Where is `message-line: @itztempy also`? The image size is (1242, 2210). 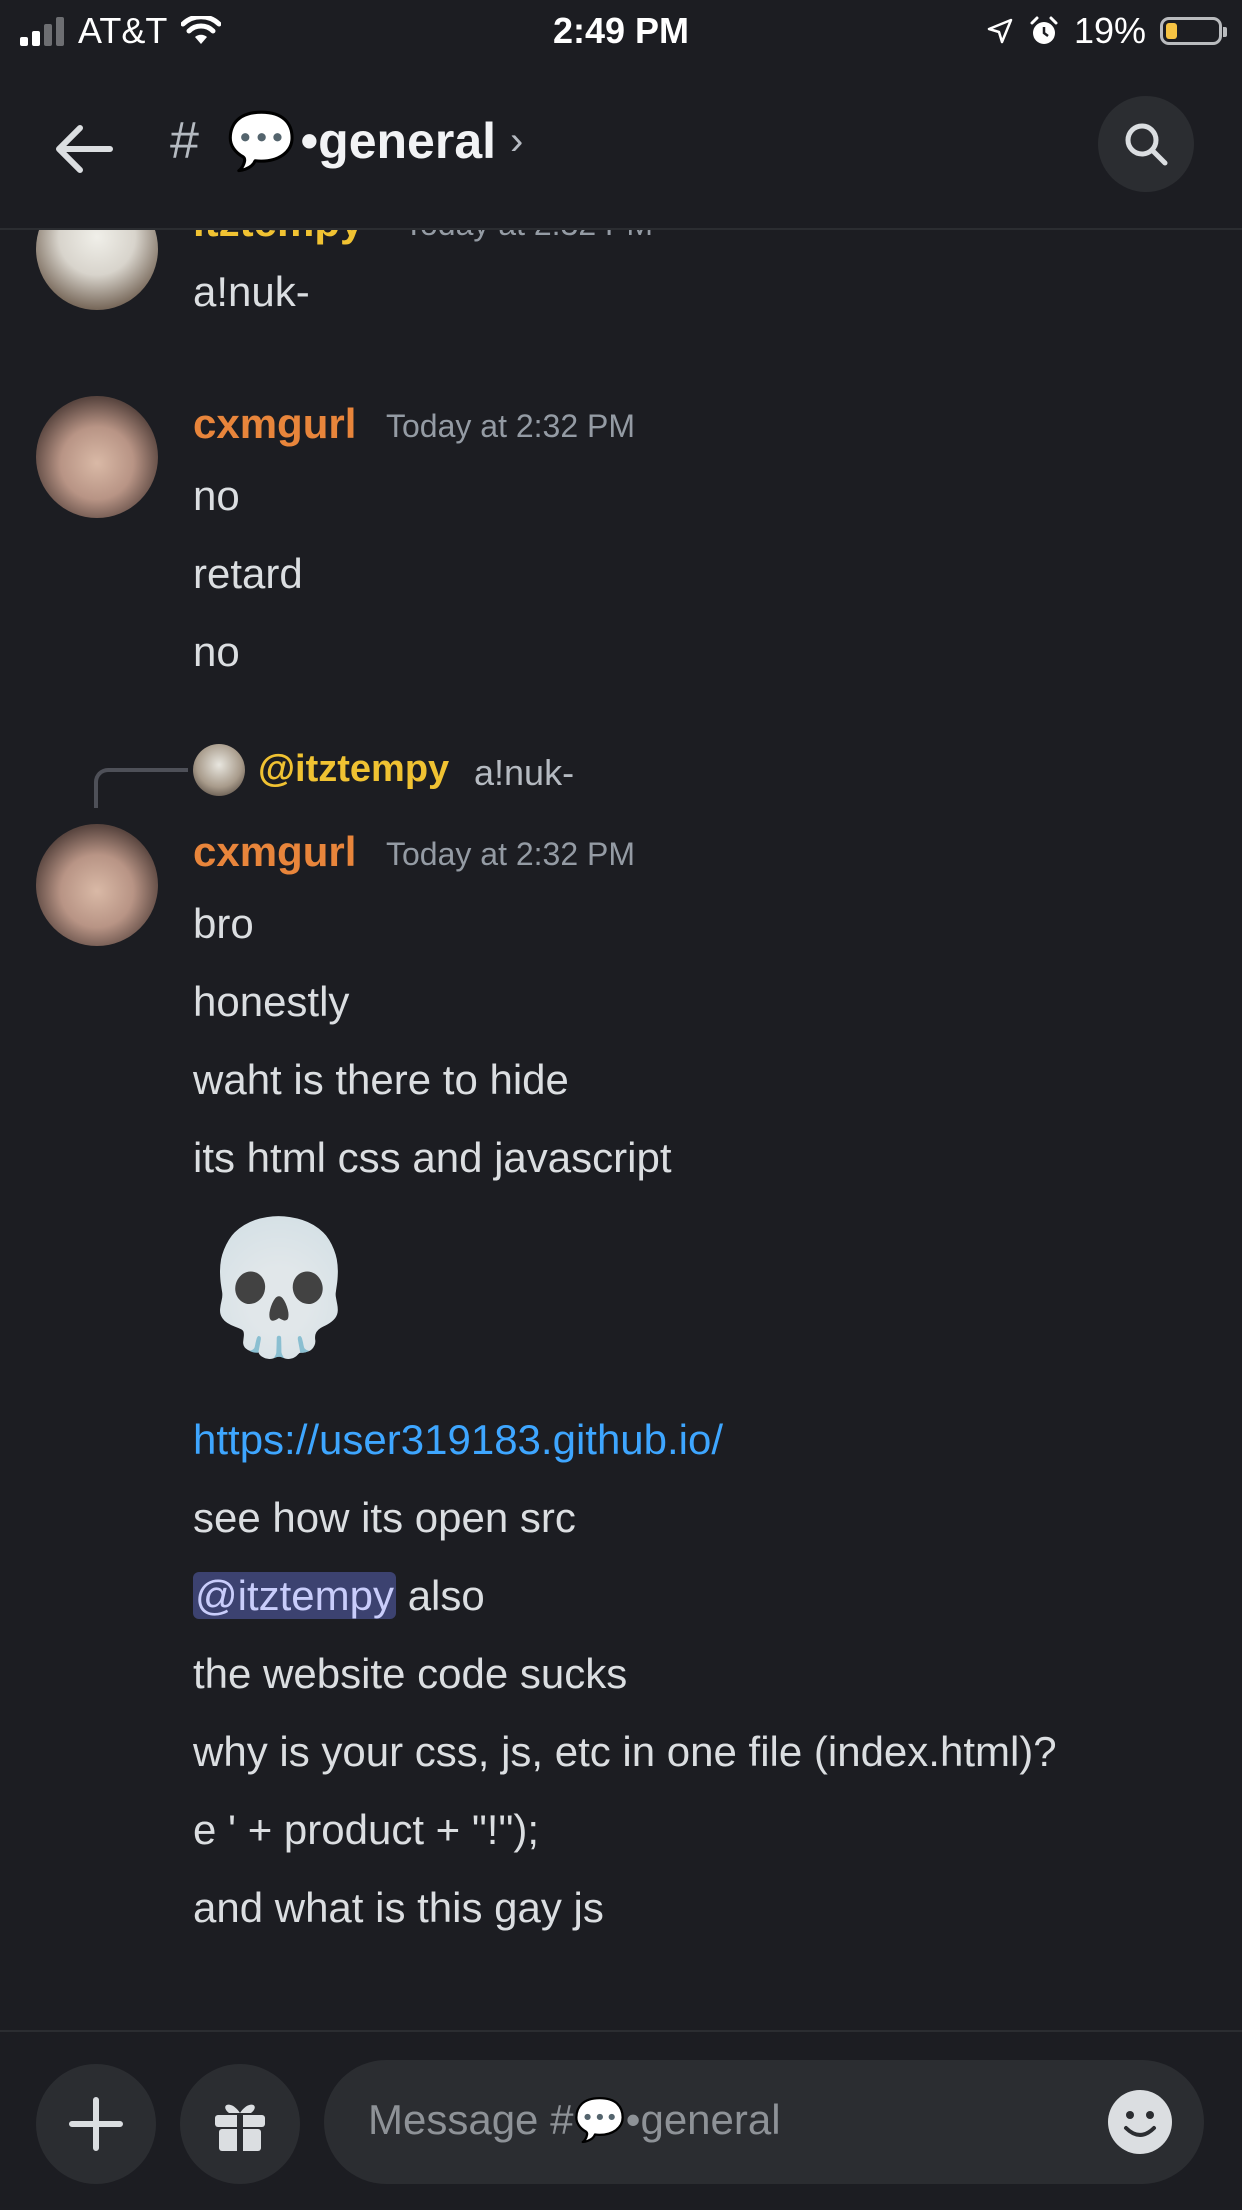 message-line: @itztempy also is located at coordinates (339, 1596).